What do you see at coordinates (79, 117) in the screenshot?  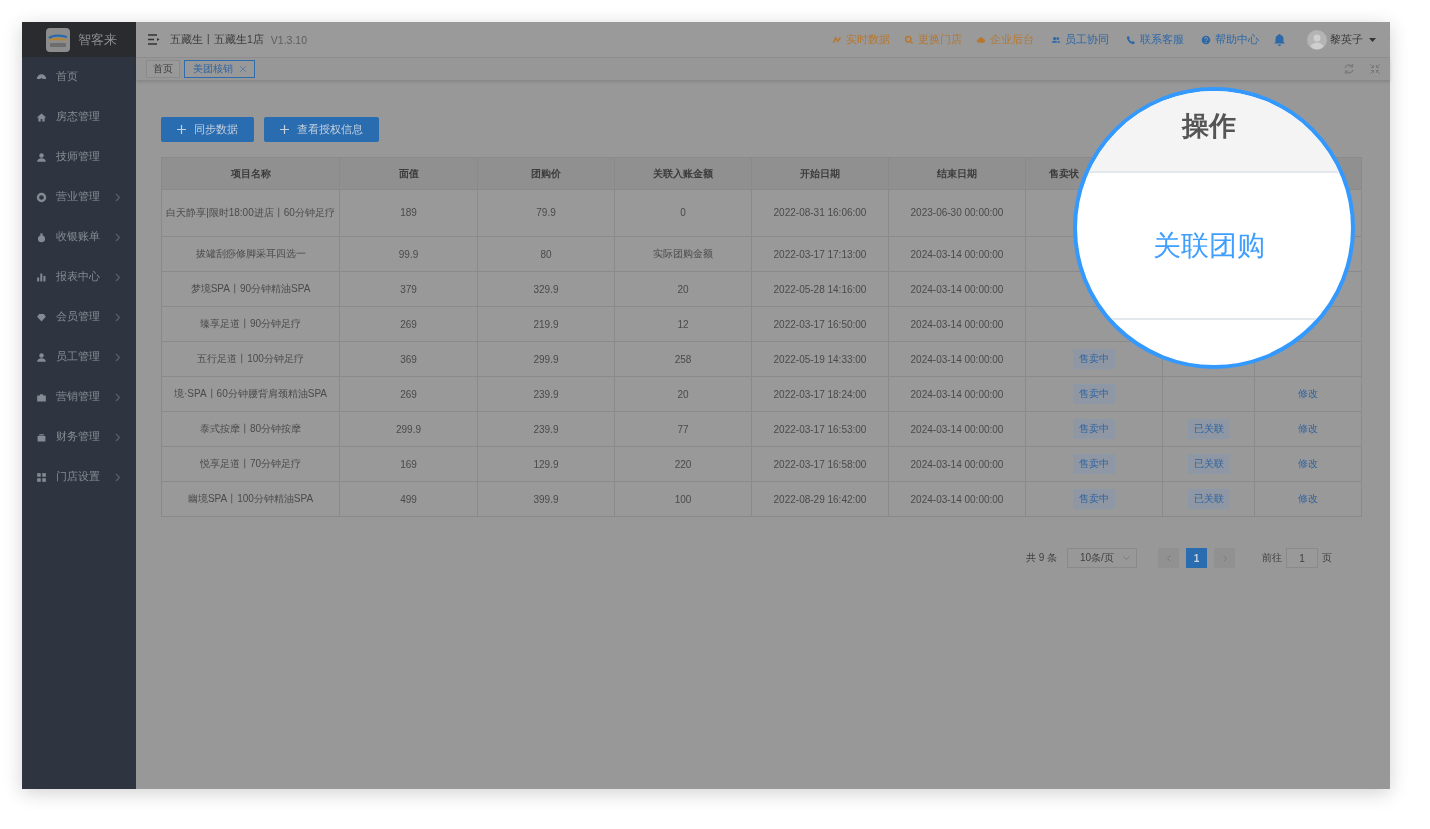 I see `sidebar-item: 房态管理` at bounding box center [79, 117].